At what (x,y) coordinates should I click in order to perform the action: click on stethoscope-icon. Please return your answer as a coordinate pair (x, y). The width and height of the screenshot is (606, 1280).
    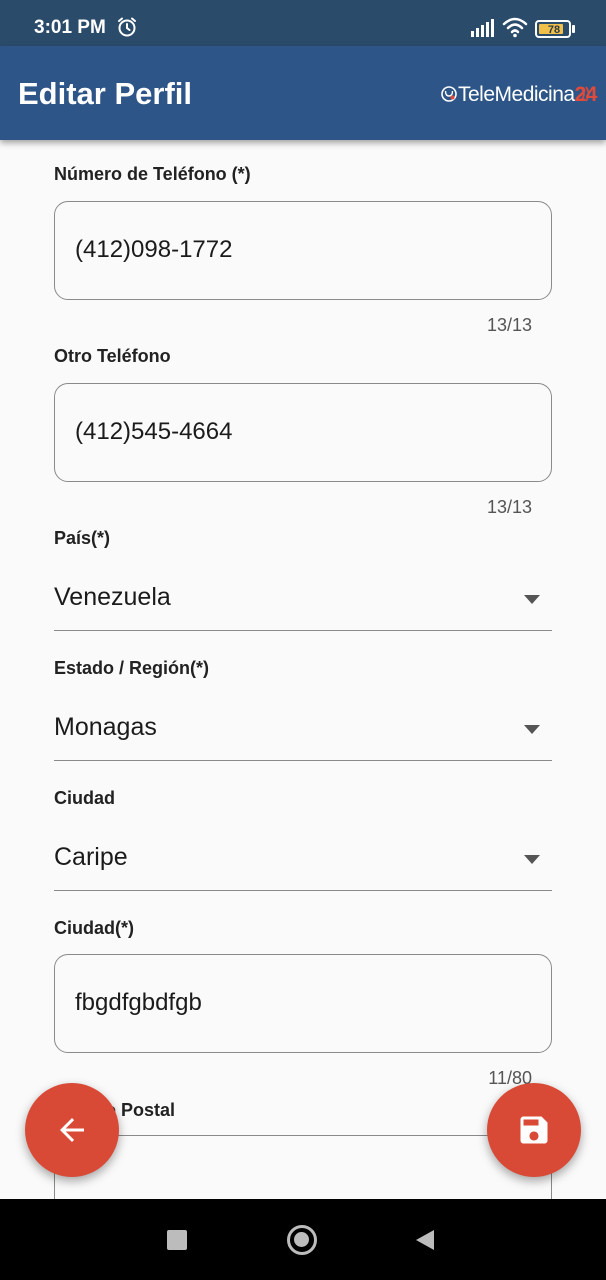
    Looking at the image, I should click on (449, 94).